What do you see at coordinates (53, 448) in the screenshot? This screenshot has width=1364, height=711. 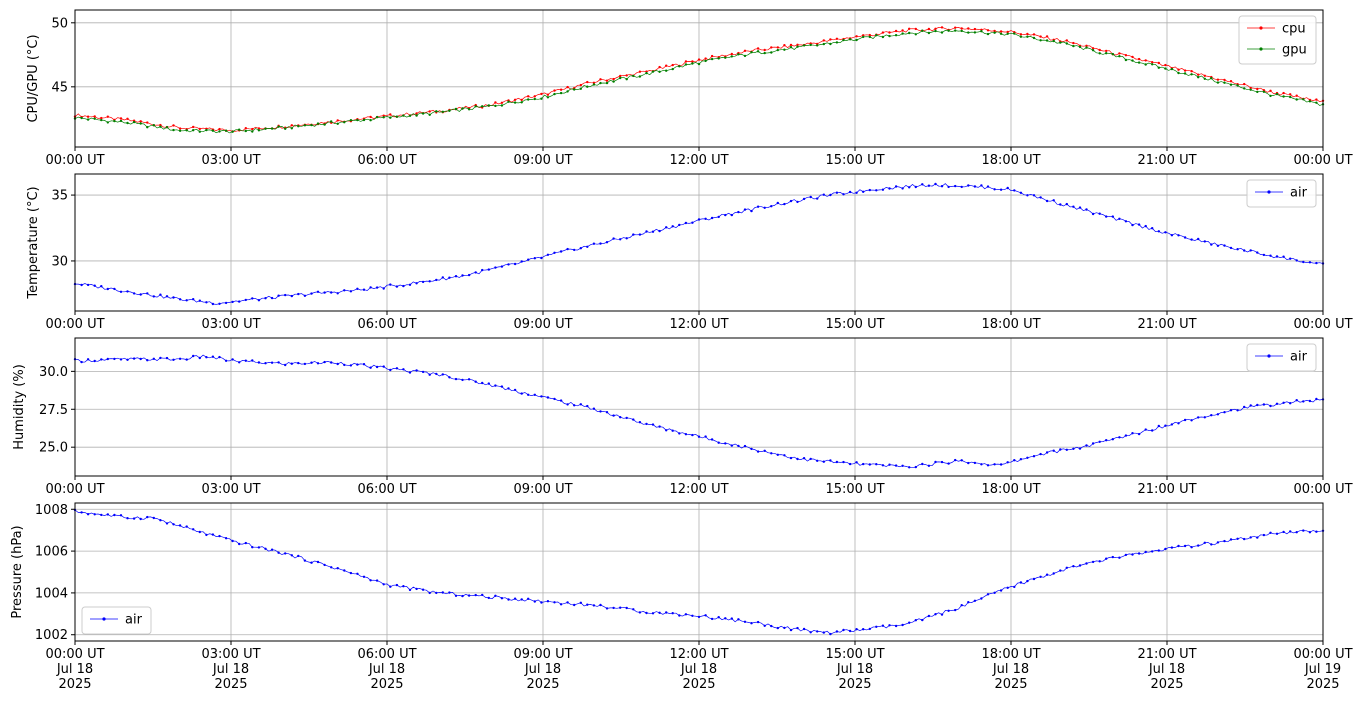 I see `y-tick-label: 25.0` at bounding box center [53, 448].